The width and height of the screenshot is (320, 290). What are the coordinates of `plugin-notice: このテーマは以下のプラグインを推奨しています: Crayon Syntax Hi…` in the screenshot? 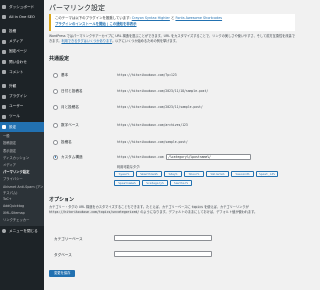 It's located at (172, 22).